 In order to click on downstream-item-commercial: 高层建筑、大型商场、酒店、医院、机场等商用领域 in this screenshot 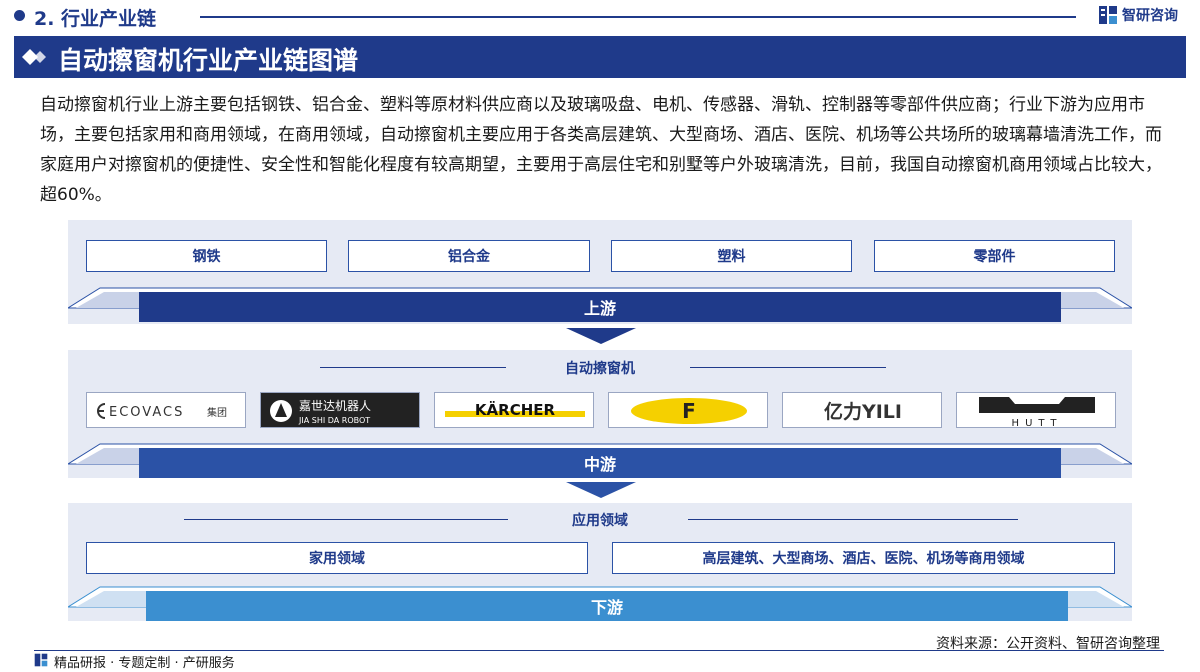, I will do `click(863, 558)`.